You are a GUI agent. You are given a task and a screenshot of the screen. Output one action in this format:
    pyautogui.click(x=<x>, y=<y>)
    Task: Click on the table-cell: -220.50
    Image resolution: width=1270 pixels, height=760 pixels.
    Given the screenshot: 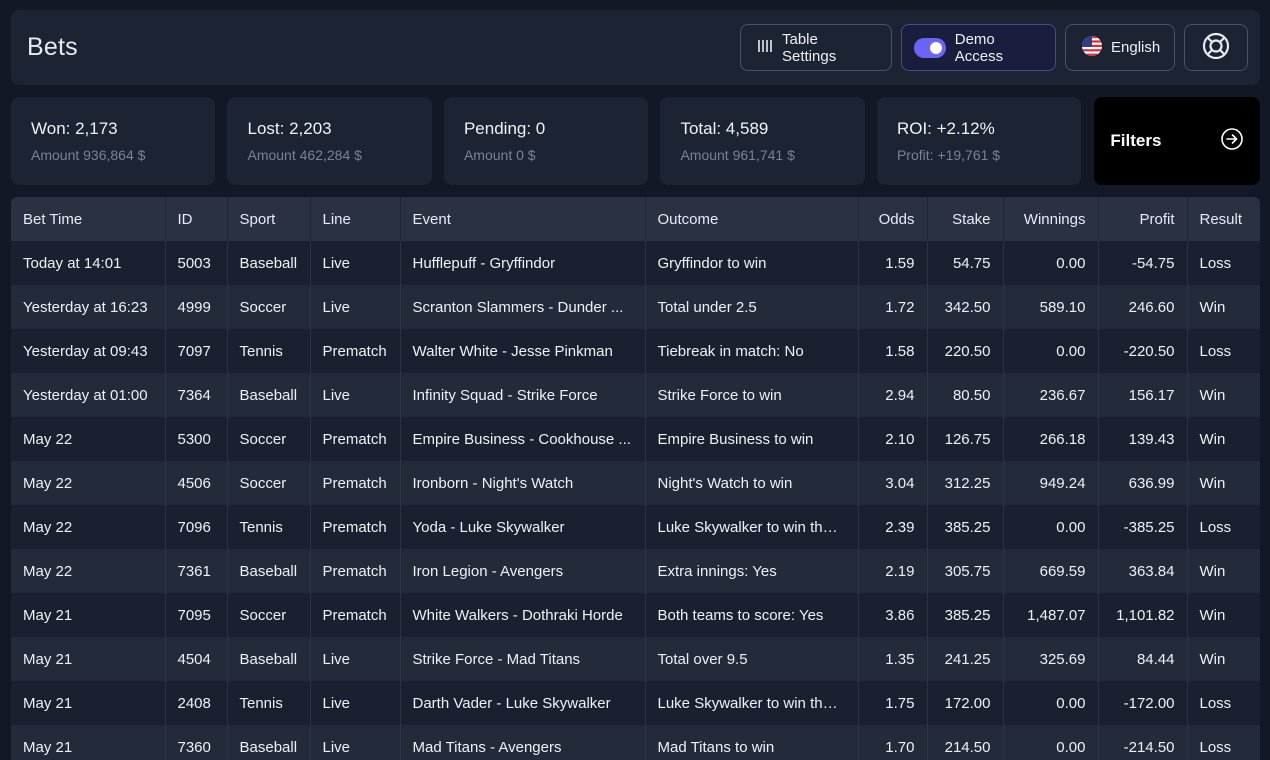 What is the action you would take?
    pyautogui.click(x=1143, y=351)
    